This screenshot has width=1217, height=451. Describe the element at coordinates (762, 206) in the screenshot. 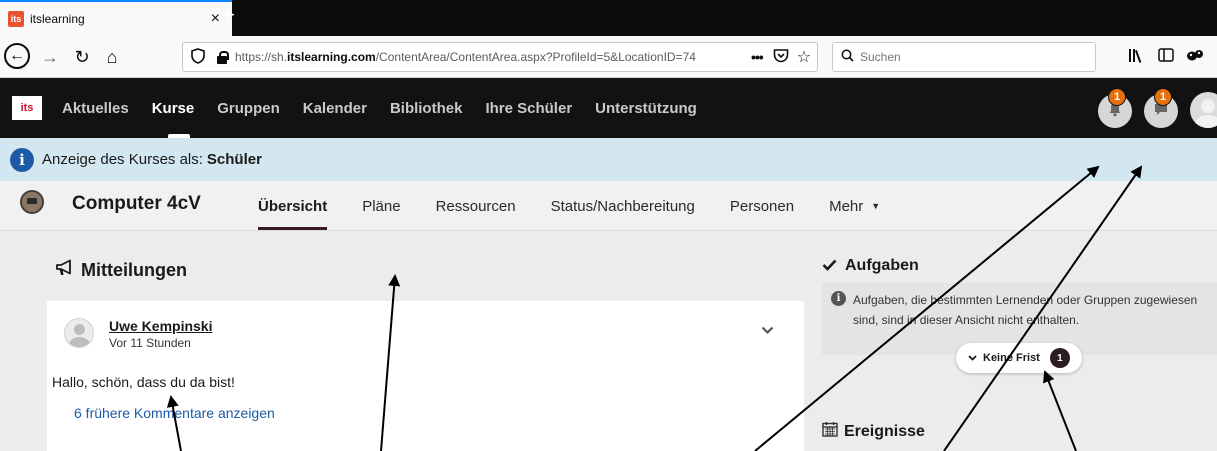

I see `tab-personen: Personen` at that location.